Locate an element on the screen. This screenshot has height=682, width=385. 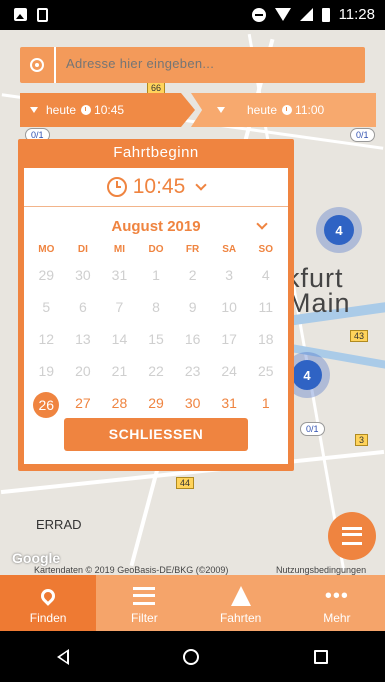
calendar-day-disabled: 12 is located at coordinates (46, 339).